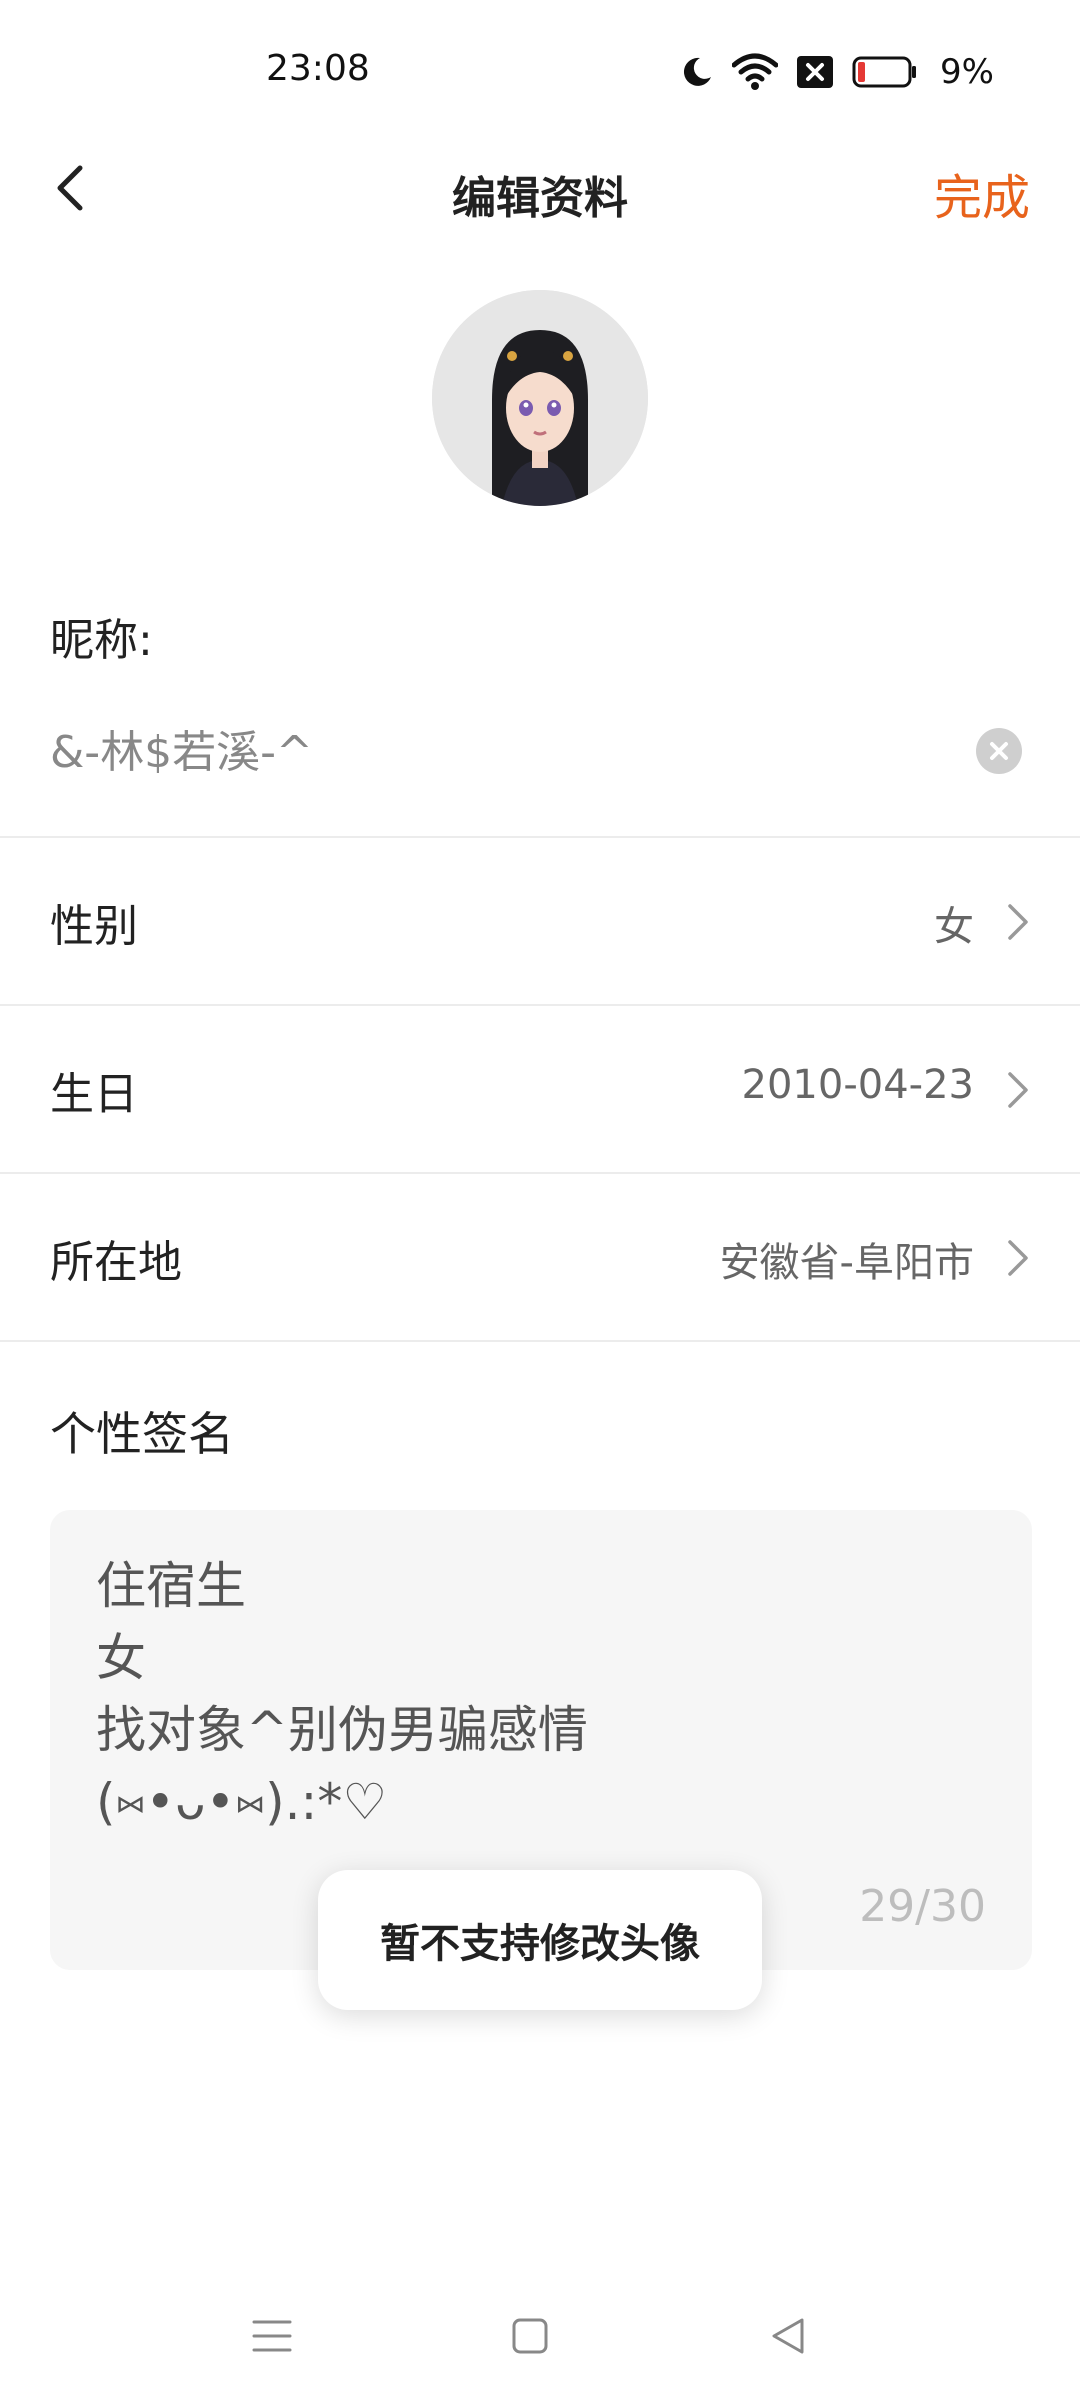  Describe the element at coordinates (540, 70) in the screenshot. I see `status-bar: 23:08 9%` at that location.